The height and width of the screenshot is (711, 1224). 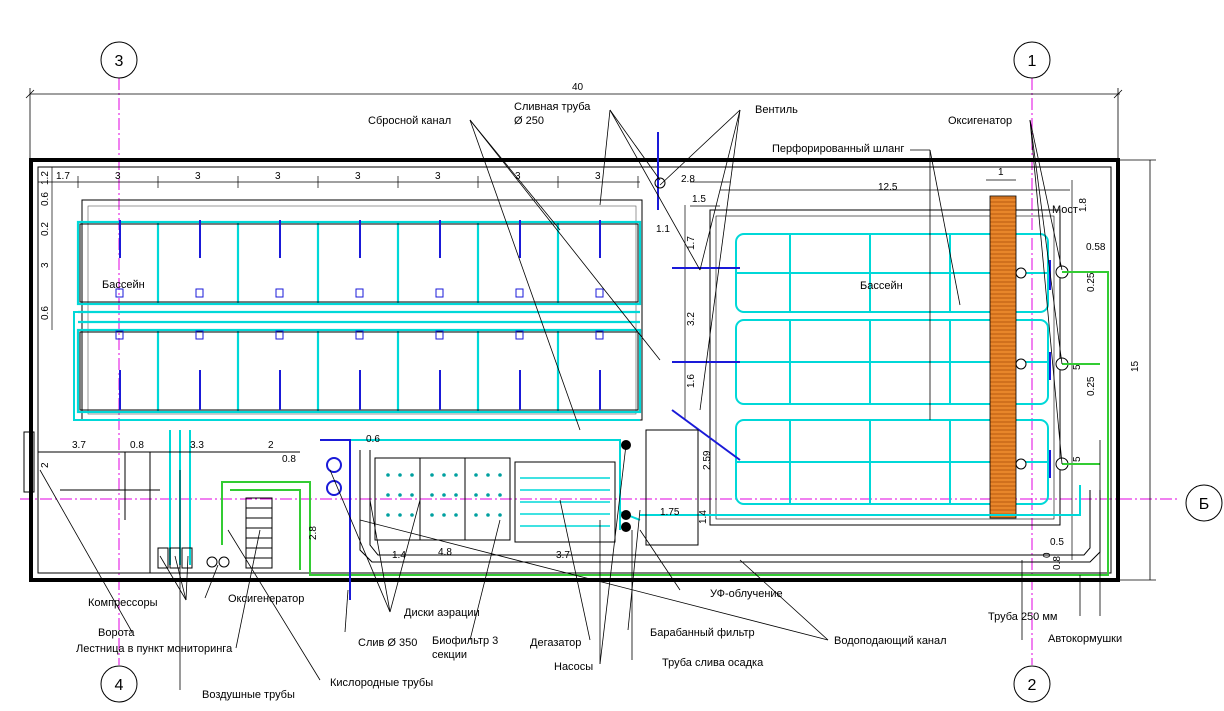 What do you see at coordinates (271, 445) in the screenshot?
I see `dim-2-a: 2` at bounding box center [271, 445].